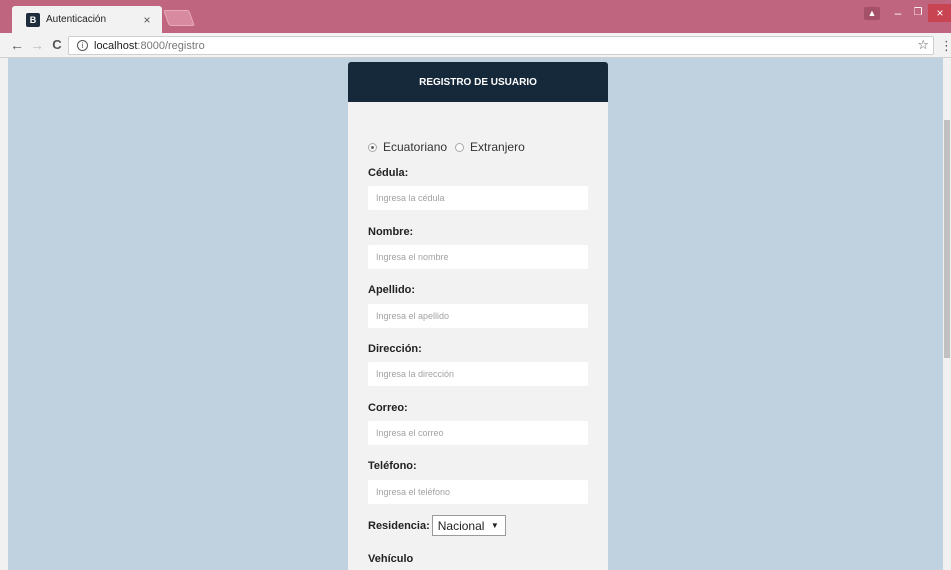  I want to click on new-tab-button, so click(179, 18).